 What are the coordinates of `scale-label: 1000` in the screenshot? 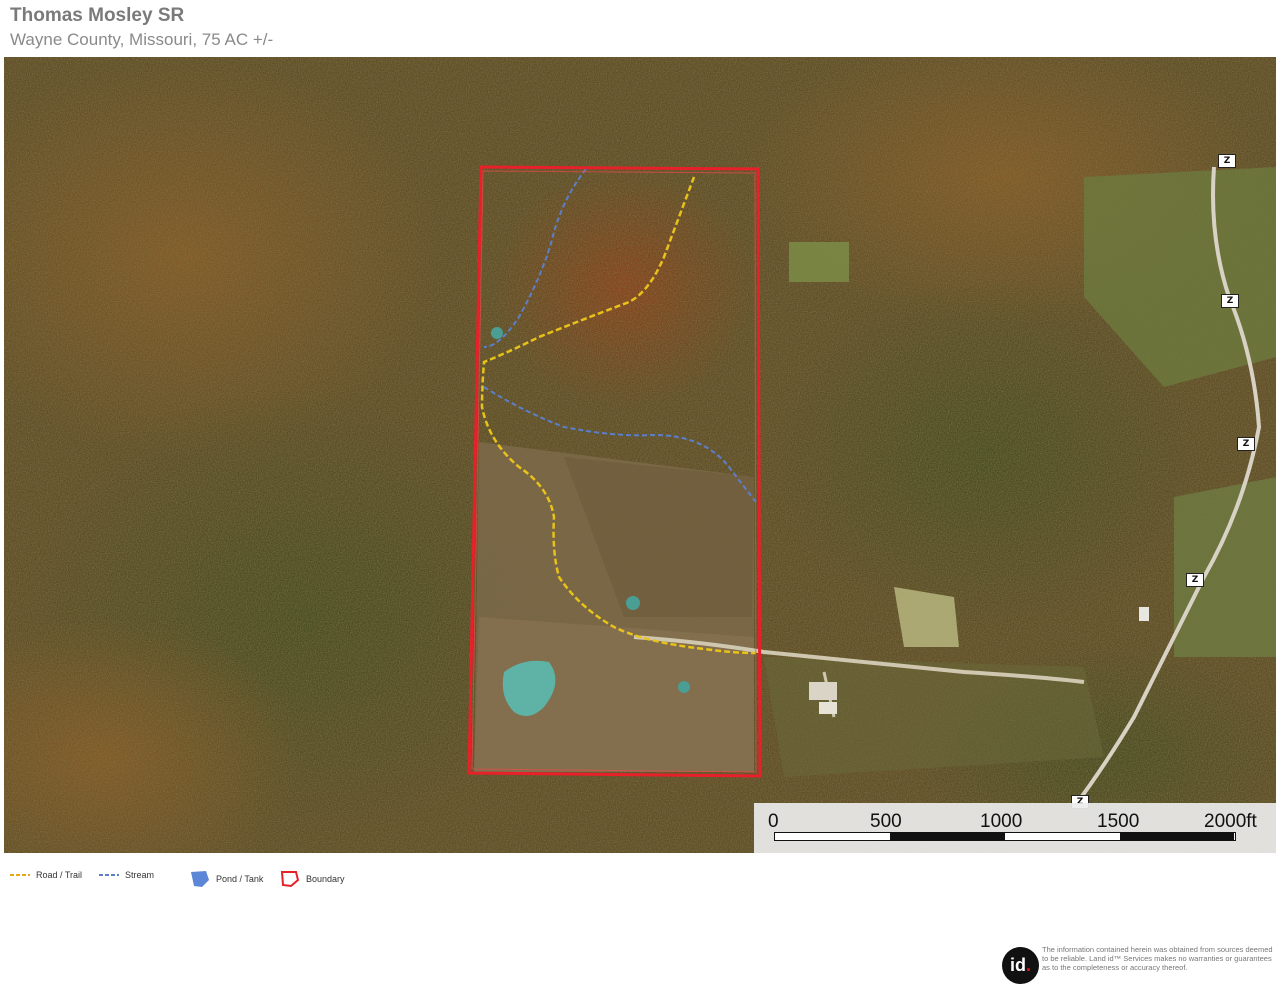 It's located at (1001, 821).